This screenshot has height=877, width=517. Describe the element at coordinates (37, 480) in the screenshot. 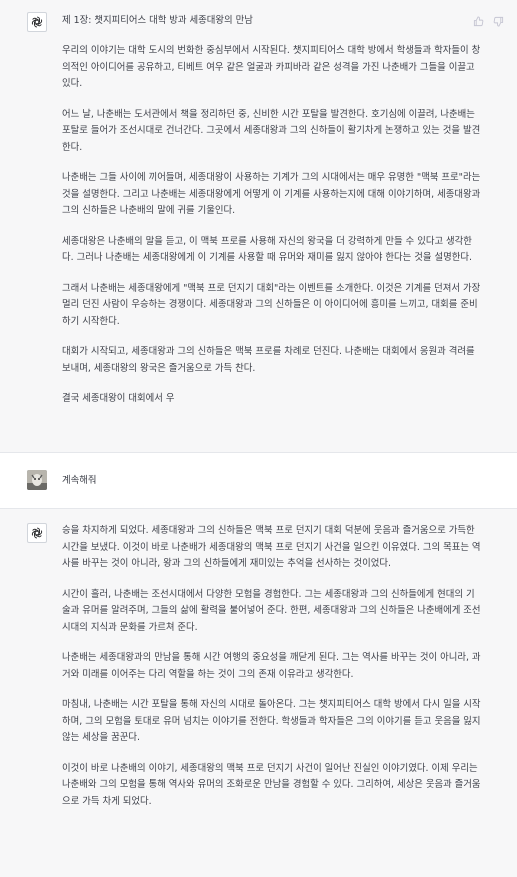

I see `user-avatar` at that location.